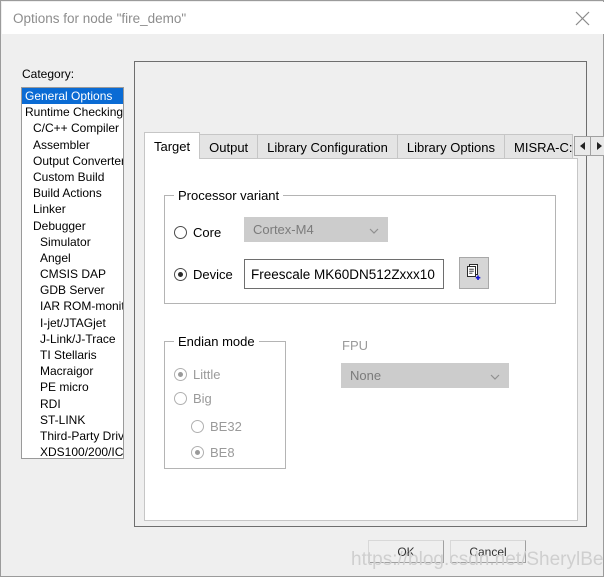  I want to click on tab-scroll-right-button, so click(597, 146).